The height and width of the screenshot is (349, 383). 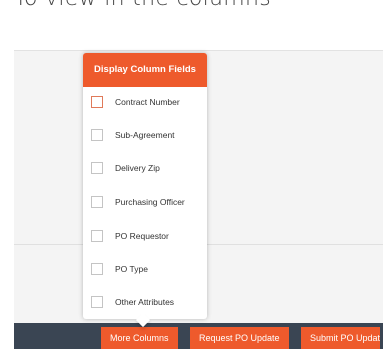 I want to click on more-columns-button: More Columns, so click(x=139, y=338).